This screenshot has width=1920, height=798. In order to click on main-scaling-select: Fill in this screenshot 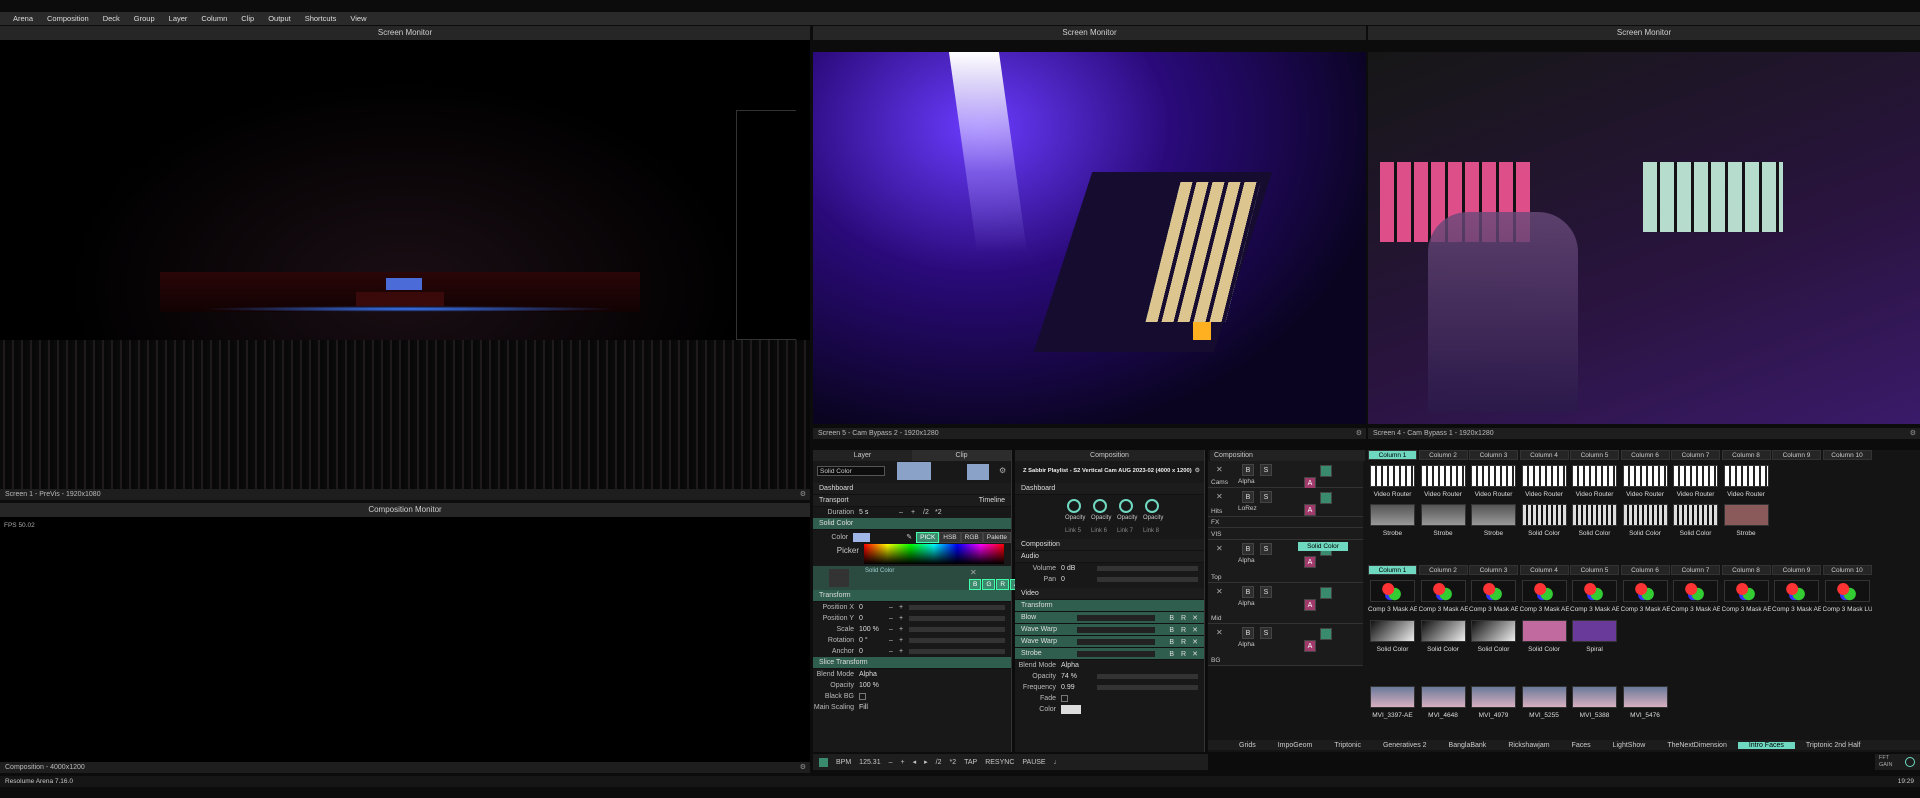, I will do `click(863, 707)`.